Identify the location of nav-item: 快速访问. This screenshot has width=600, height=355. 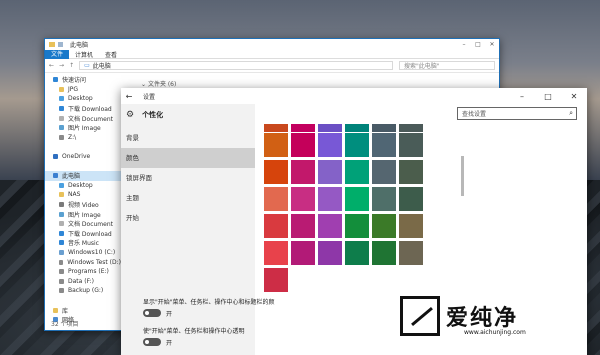
(83, 80).